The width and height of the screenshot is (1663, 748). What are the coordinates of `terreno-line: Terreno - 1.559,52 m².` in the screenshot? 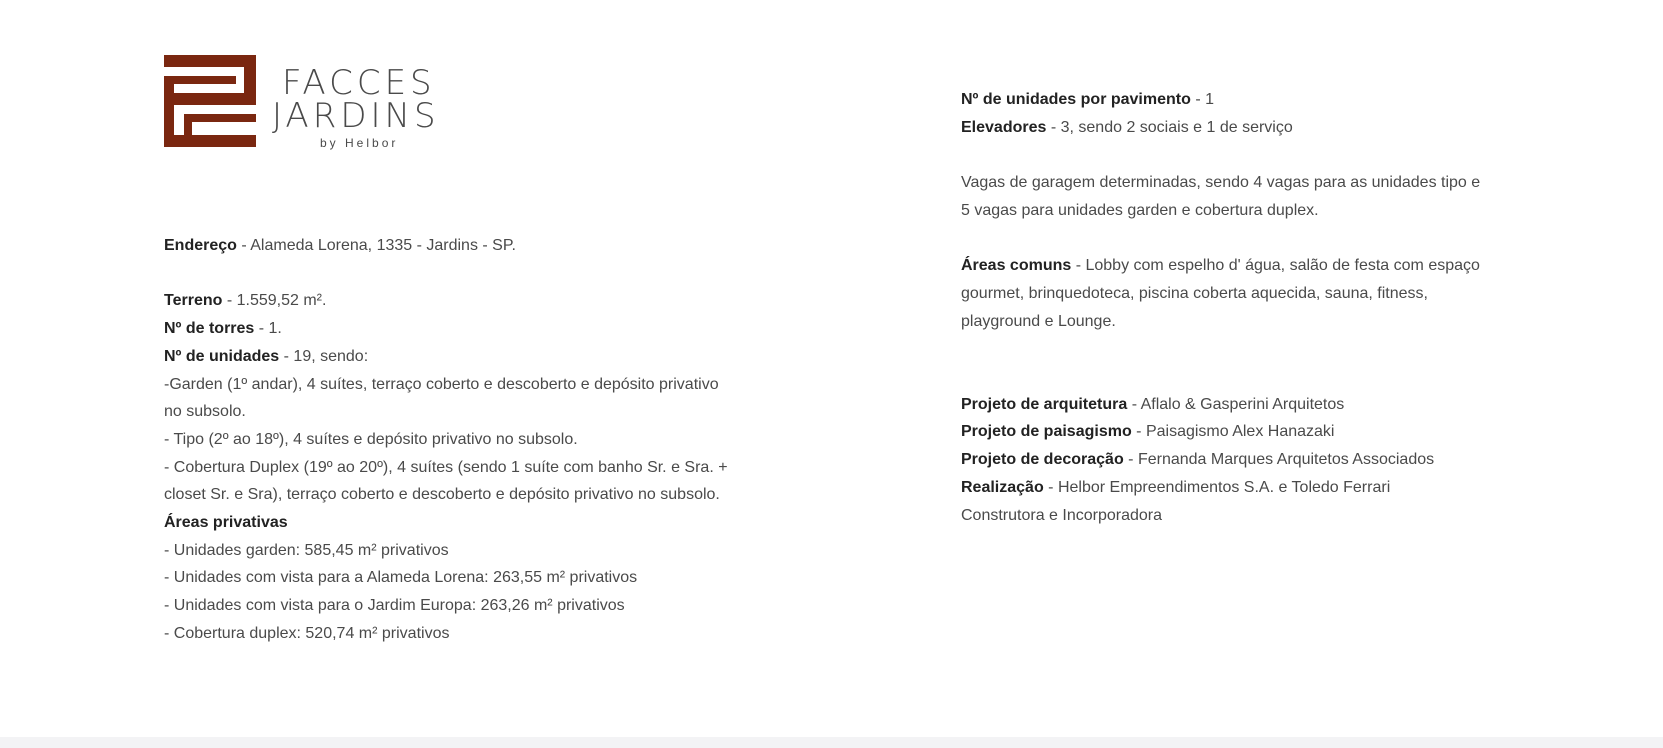 It's located at (484, 301).